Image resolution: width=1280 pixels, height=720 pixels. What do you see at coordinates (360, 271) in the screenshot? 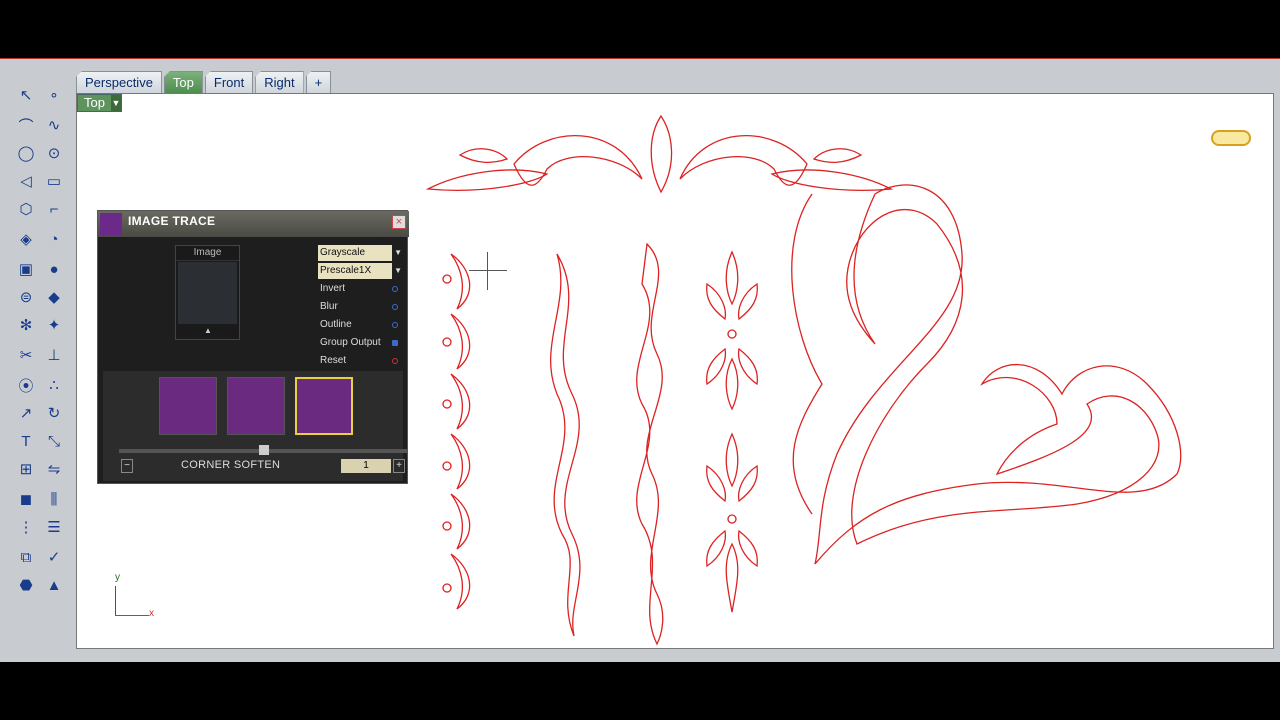
I see `prescale-dropdown: Prescale1X ▼` at bounding box center [360, 271].